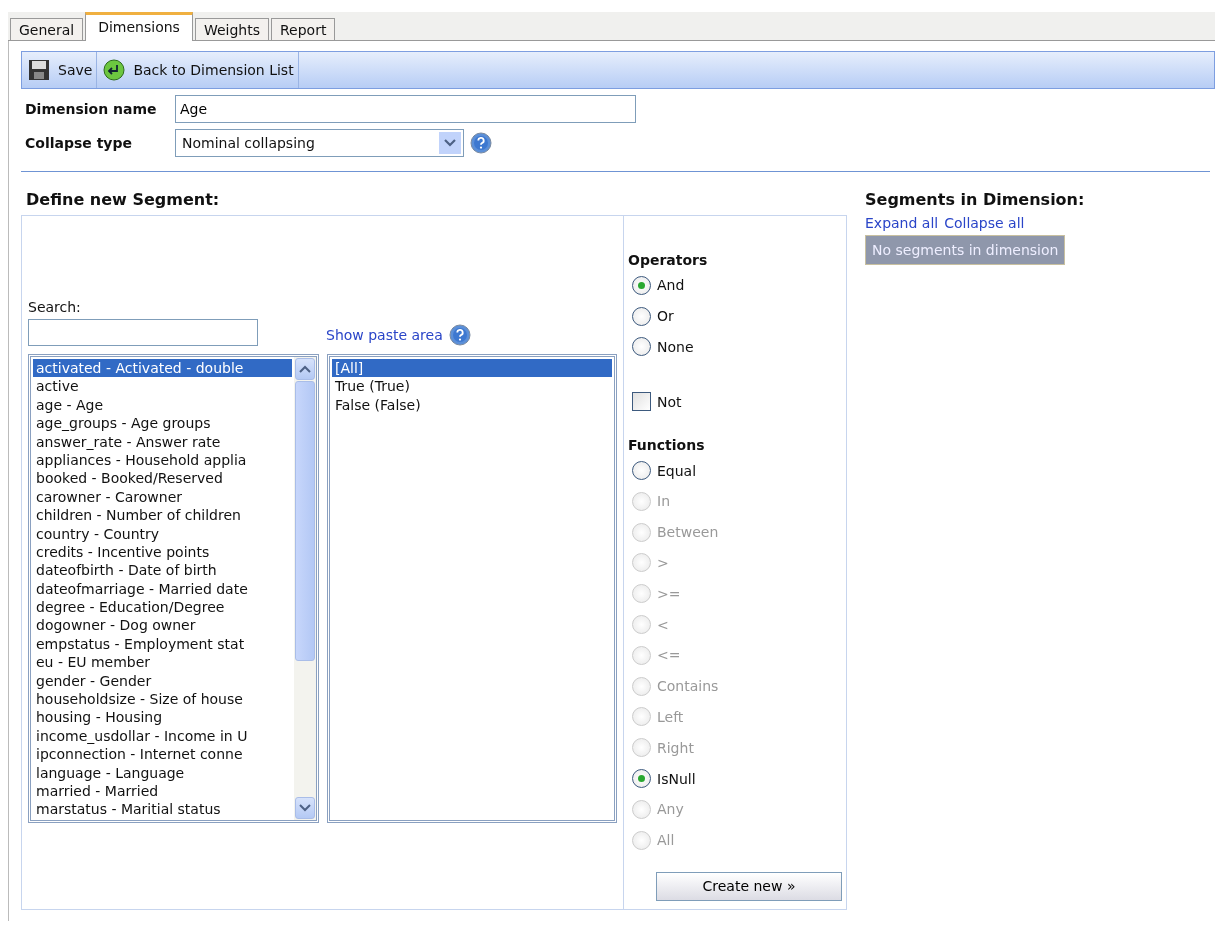  What do you see at coordinates (162, 405) in the screenshot?
I see `list-item: age - Age` at bounding box center [162, 405].